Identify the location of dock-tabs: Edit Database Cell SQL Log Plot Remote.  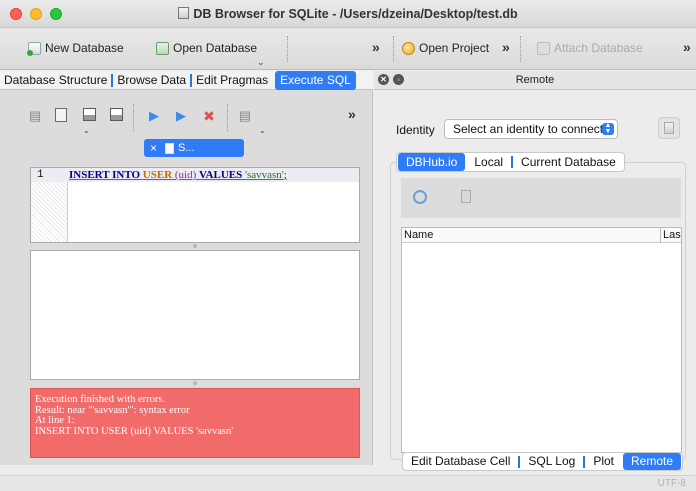
(543, 461).